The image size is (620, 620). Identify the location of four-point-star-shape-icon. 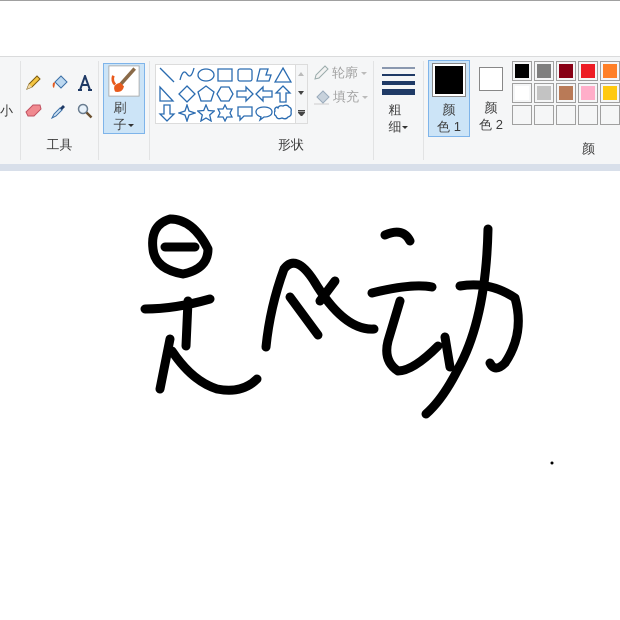
(187, 113).